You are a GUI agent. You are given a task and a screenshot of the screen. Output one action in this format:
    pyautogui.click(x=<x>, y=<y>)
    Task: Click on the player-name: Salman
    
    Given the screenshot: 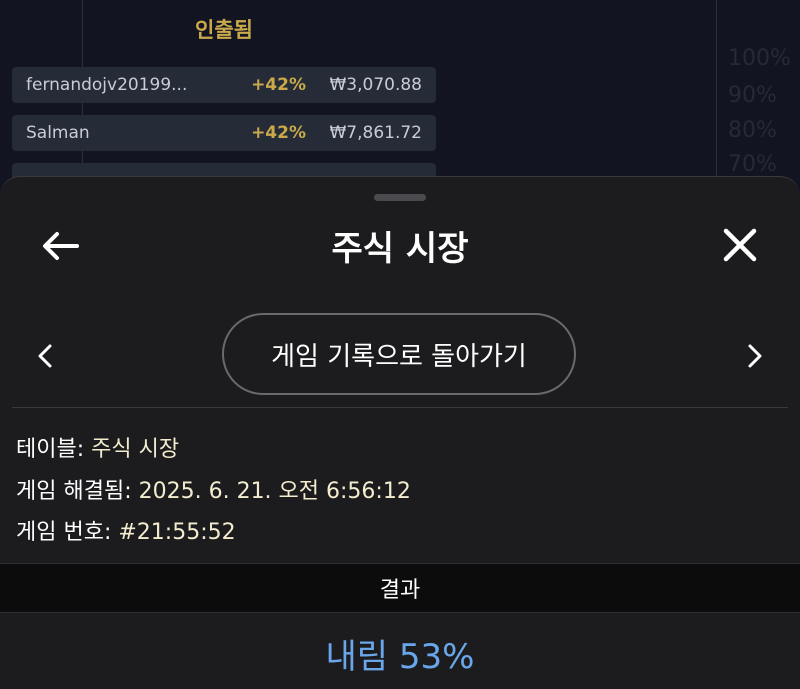 What is the action you would take?
    pyautogui.click(x=58, y=133)
    